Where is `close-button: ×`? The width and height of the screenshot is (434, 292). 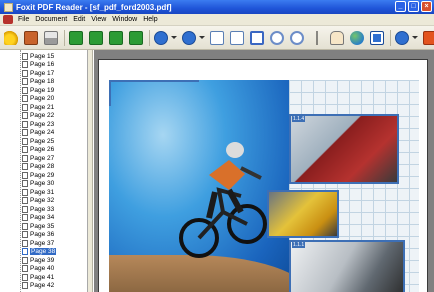
close-button: × is located at coordinates (426, 6).